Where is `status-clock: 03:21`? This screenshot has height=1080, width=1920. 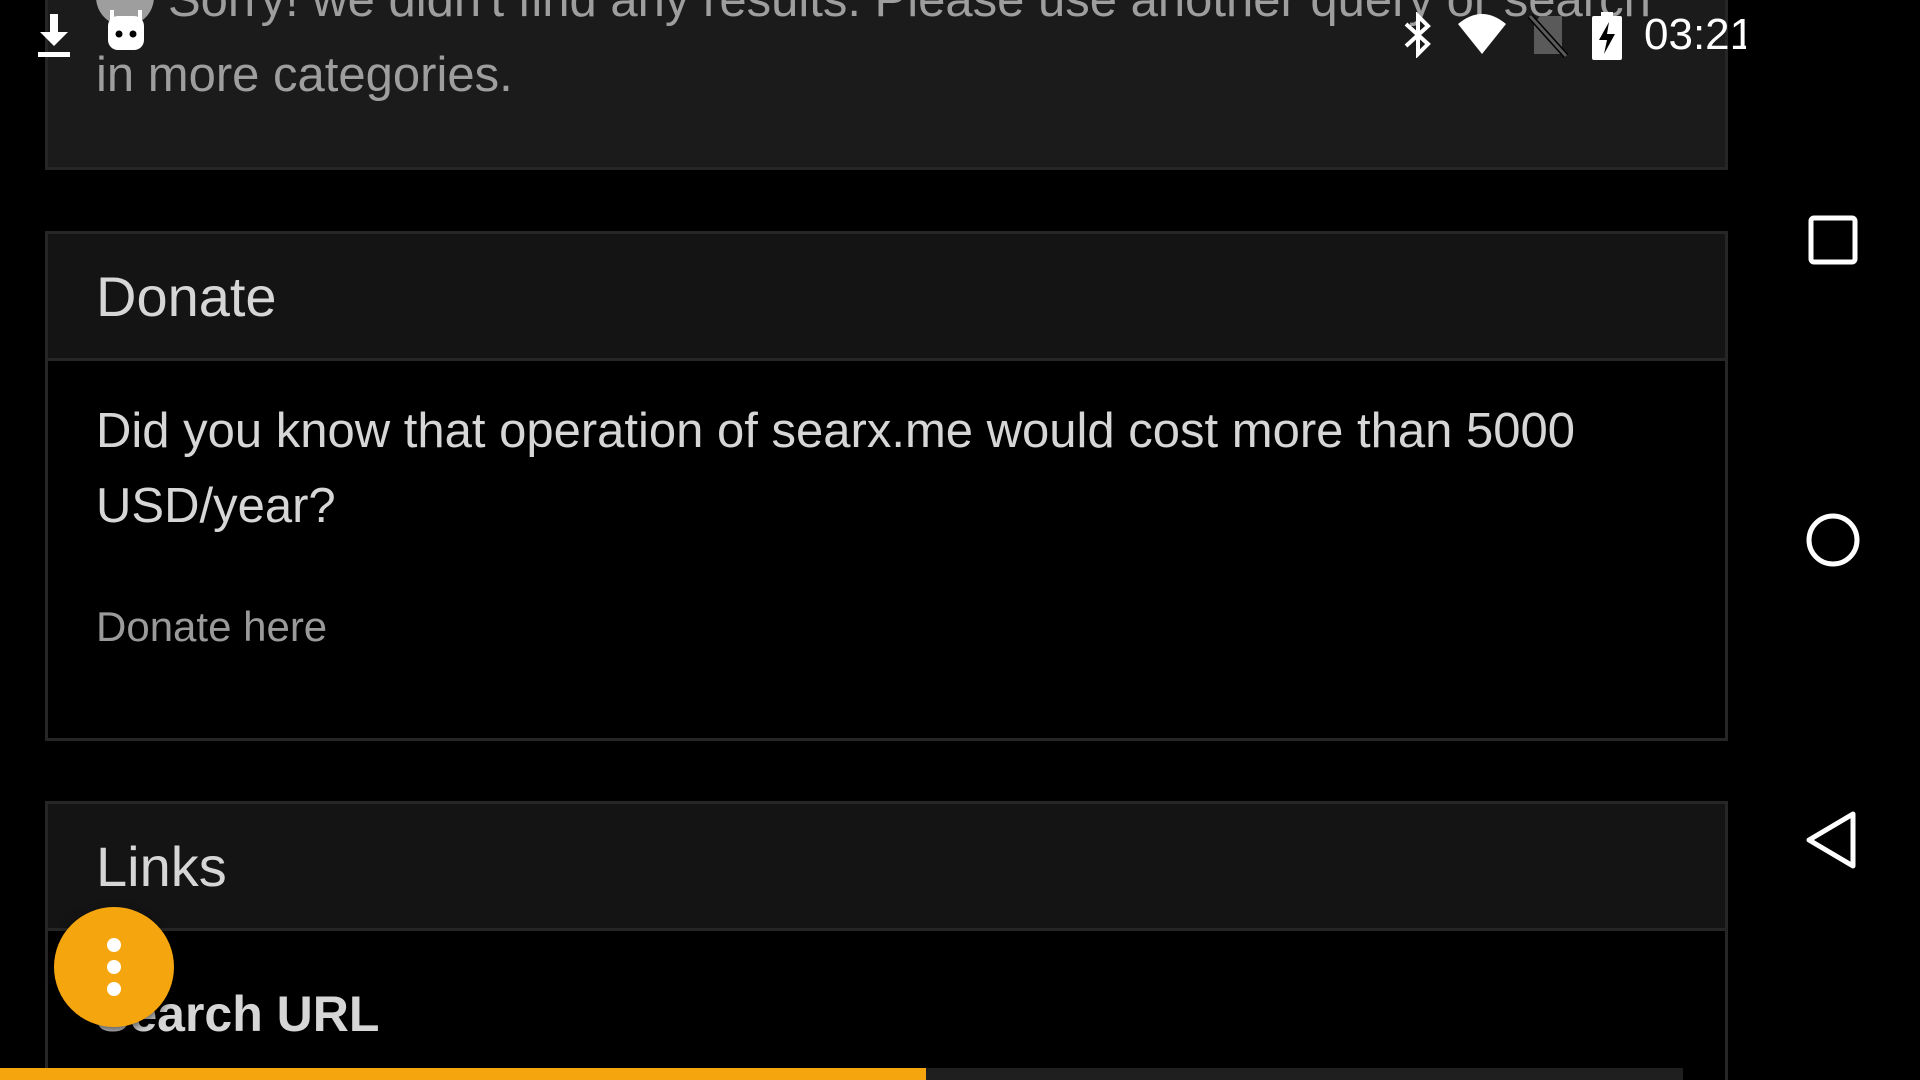 status-clock: 03:21 is located at coordinates (1699, 34).